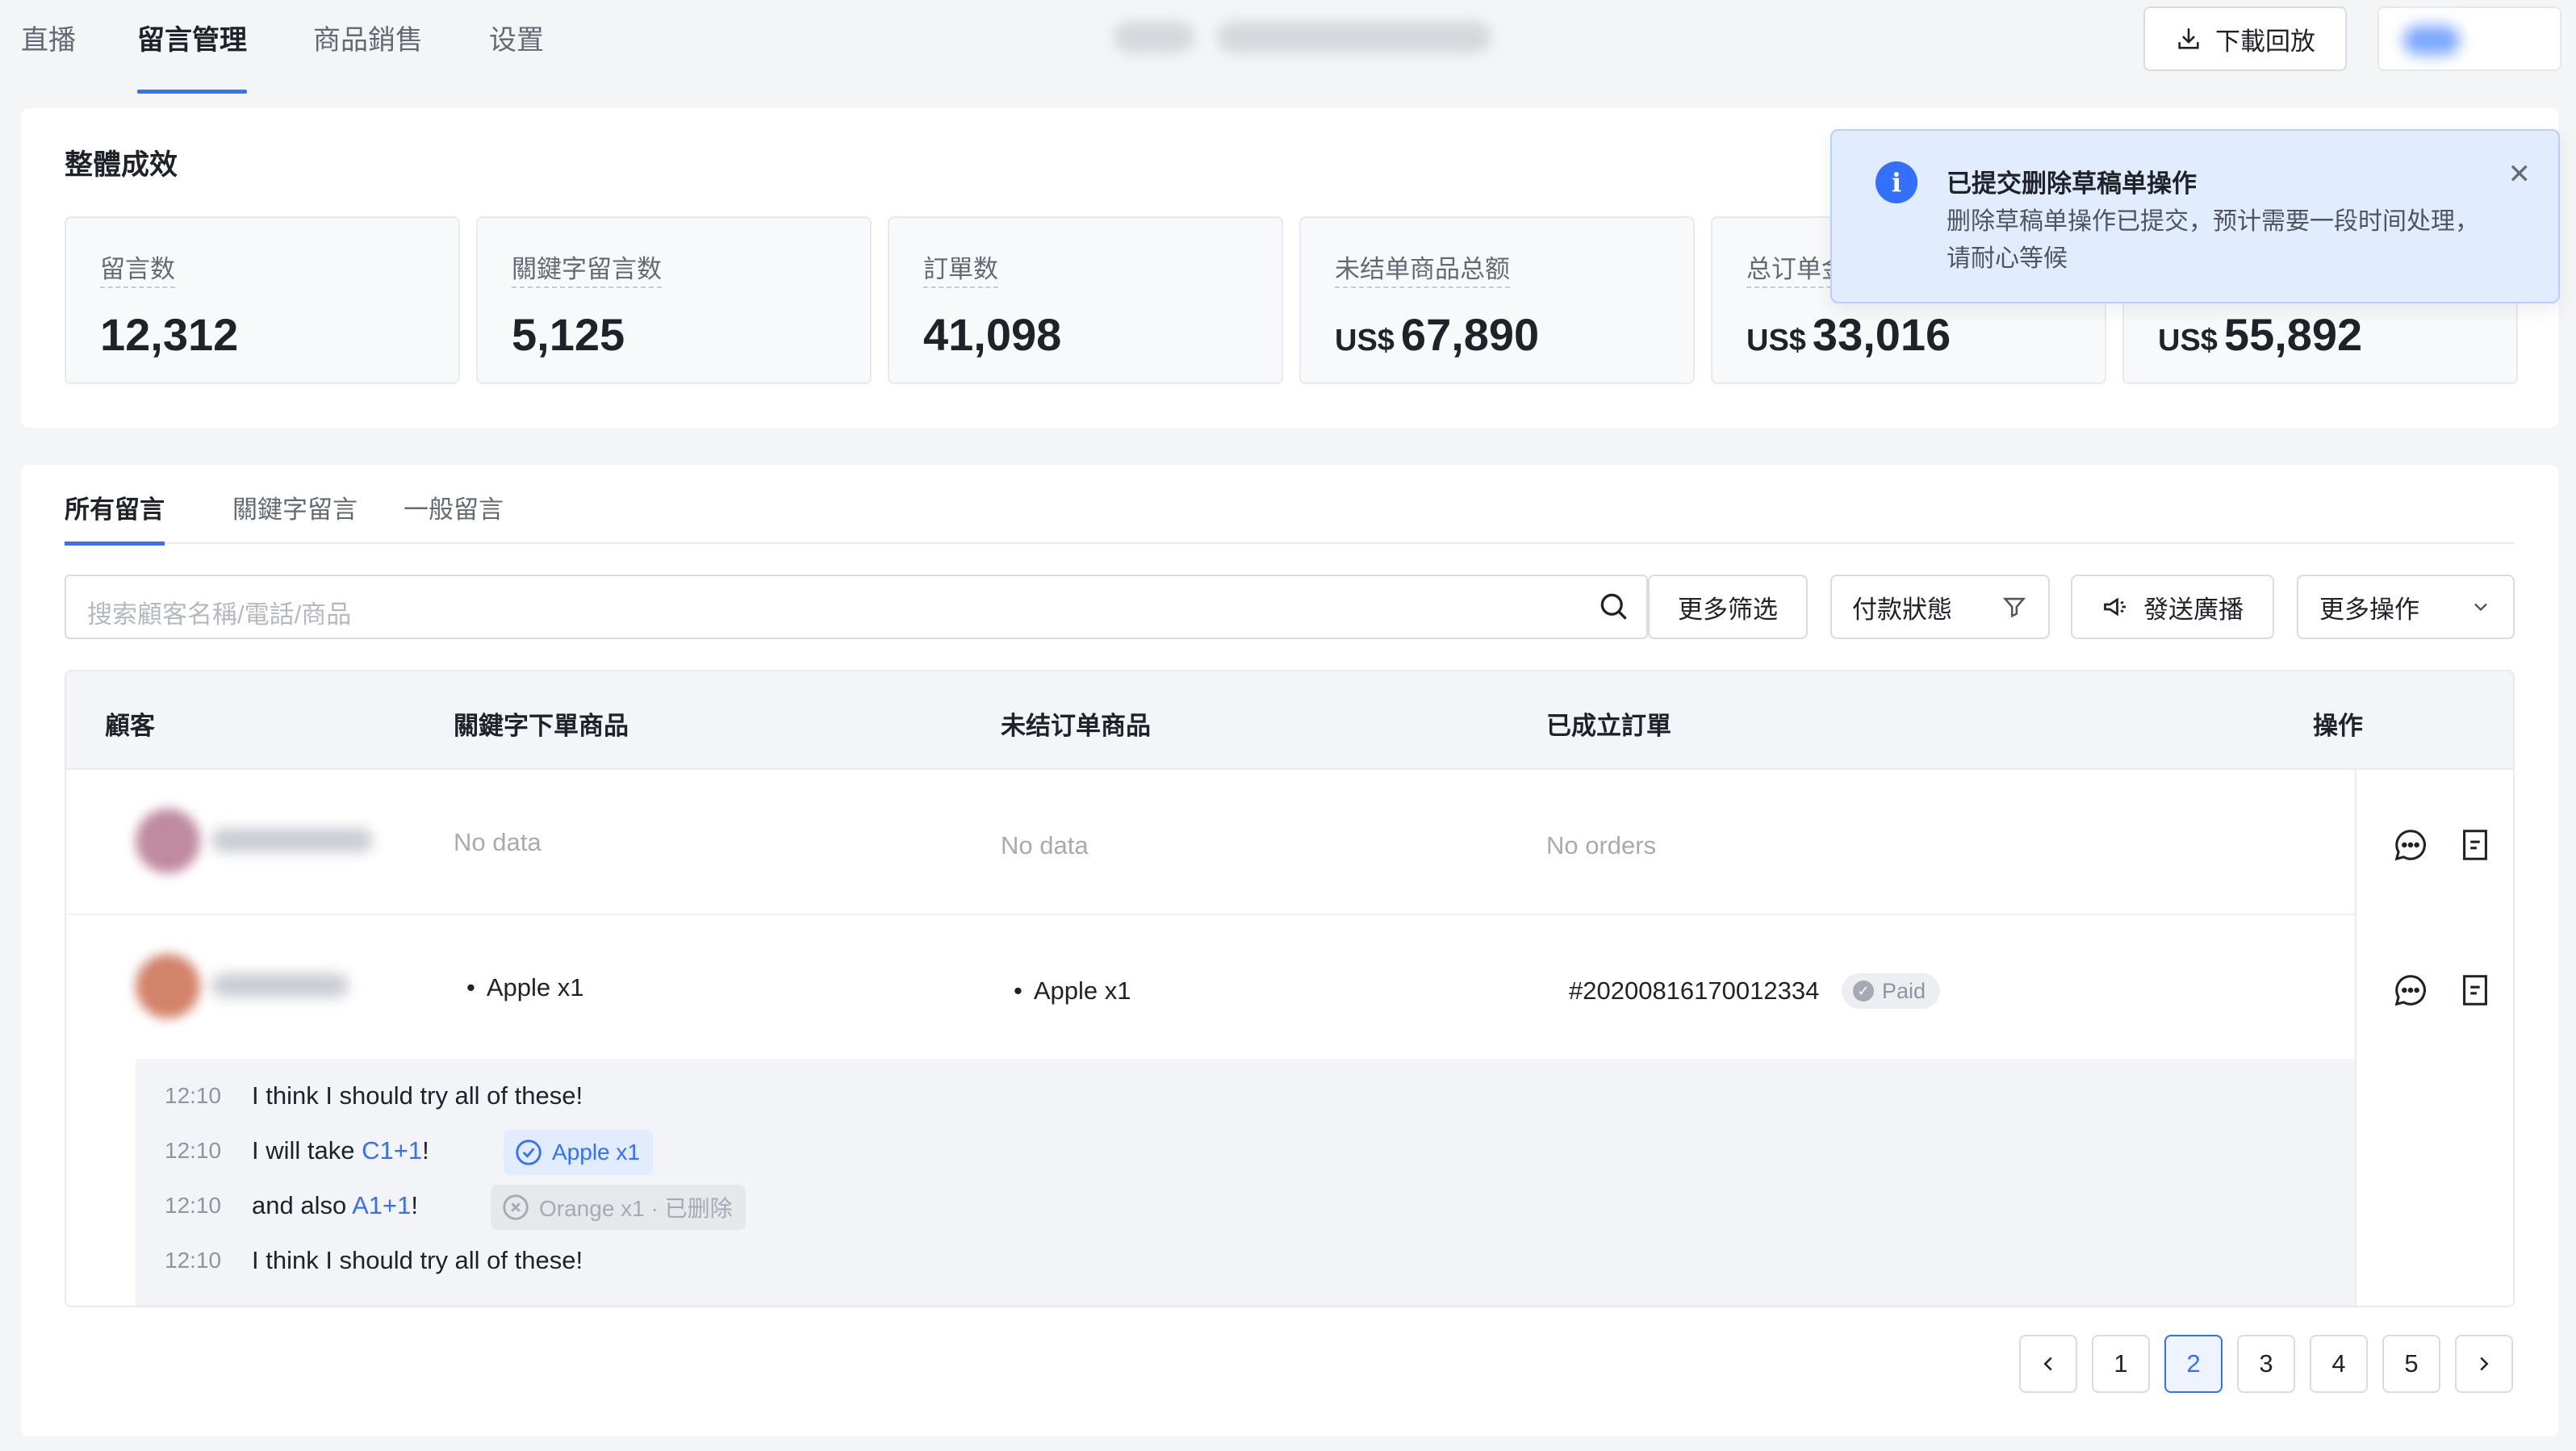 This screenshot has width=2576, height=1451. What do you see at coordinates (1290, 505) in the screenshot?
I see `comment-tabs: 所有留言 關鍵字留言 一般留言` at bounding box center [1290, 505].